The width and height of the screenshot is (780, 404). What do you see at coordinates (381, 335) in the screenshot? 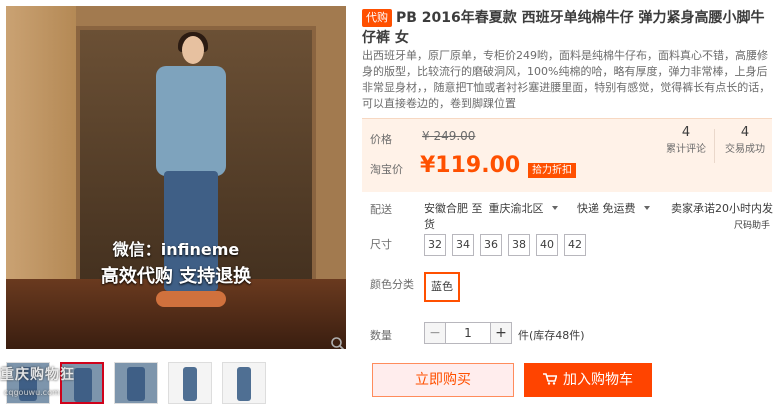
I see `quantity-label: 数量` at bounding box center [381, 335].